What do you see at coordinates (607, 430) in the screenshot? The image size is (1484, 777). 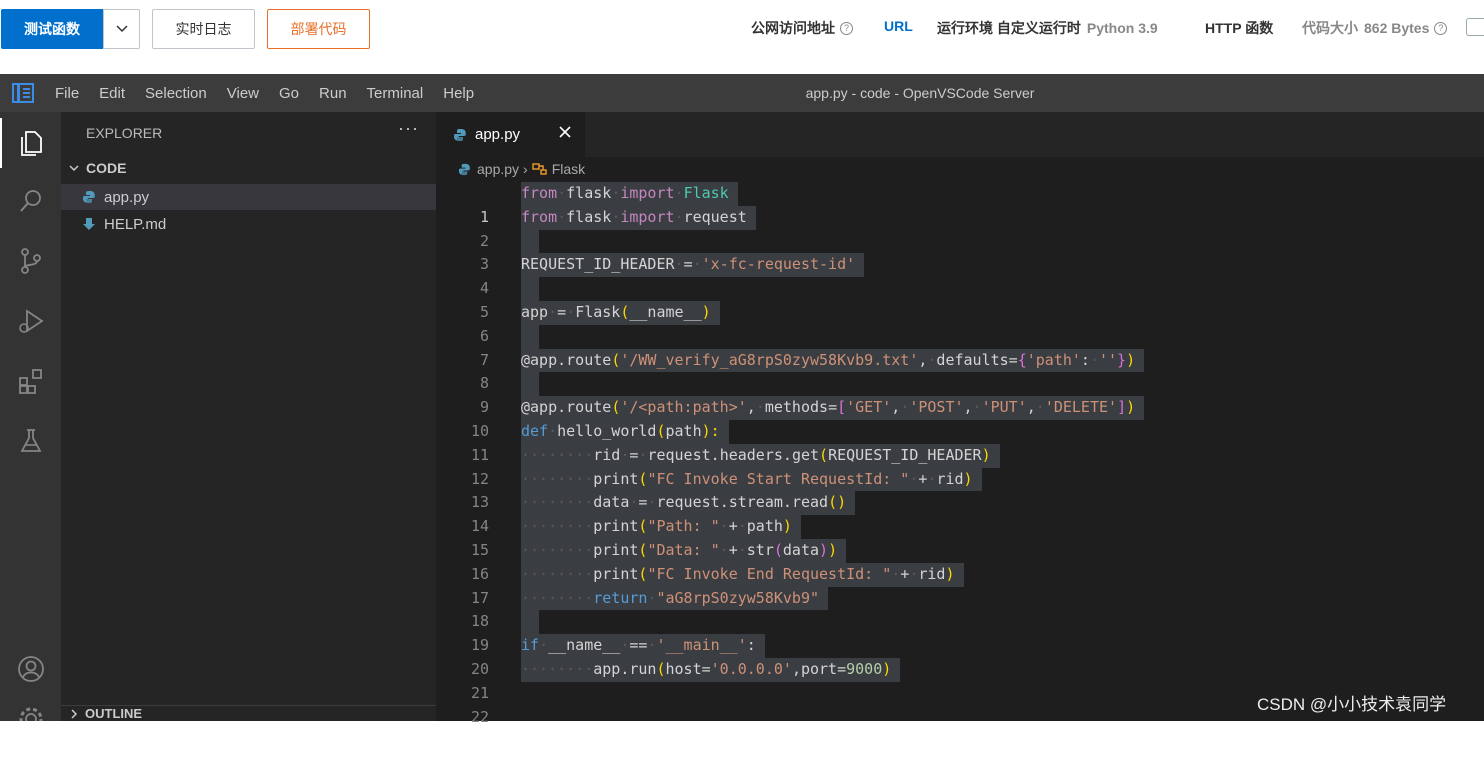 I see `code-token: hello_world` at bounding box center [607, 430].